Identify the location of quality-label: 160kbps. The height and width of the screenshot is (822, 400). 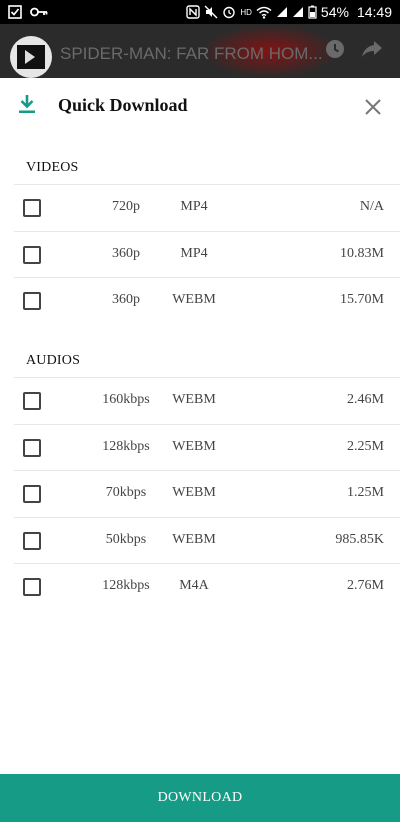
(126, 399).